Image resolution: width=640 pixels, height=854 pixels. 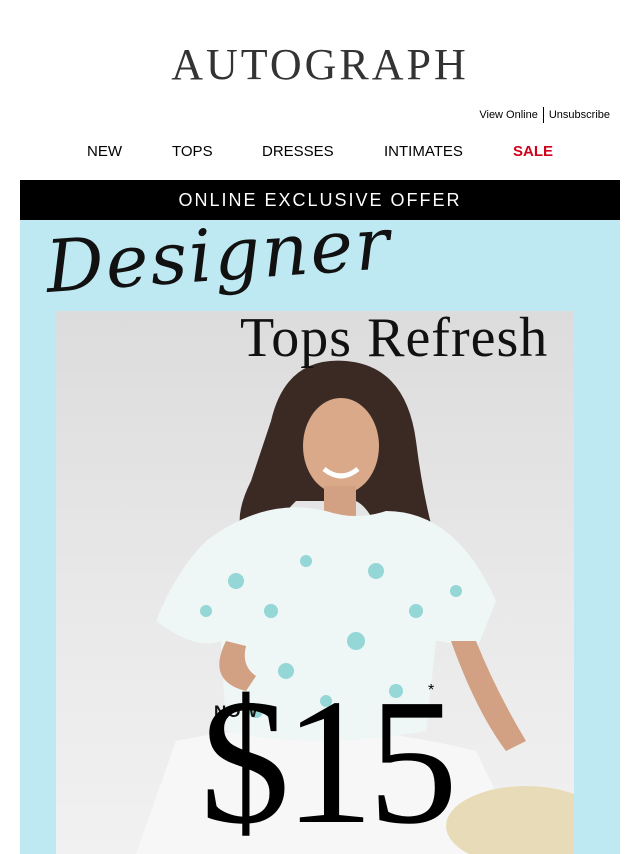 I want to click on utility-links: View Online Unsubscribe, so click(x=544, y=115).